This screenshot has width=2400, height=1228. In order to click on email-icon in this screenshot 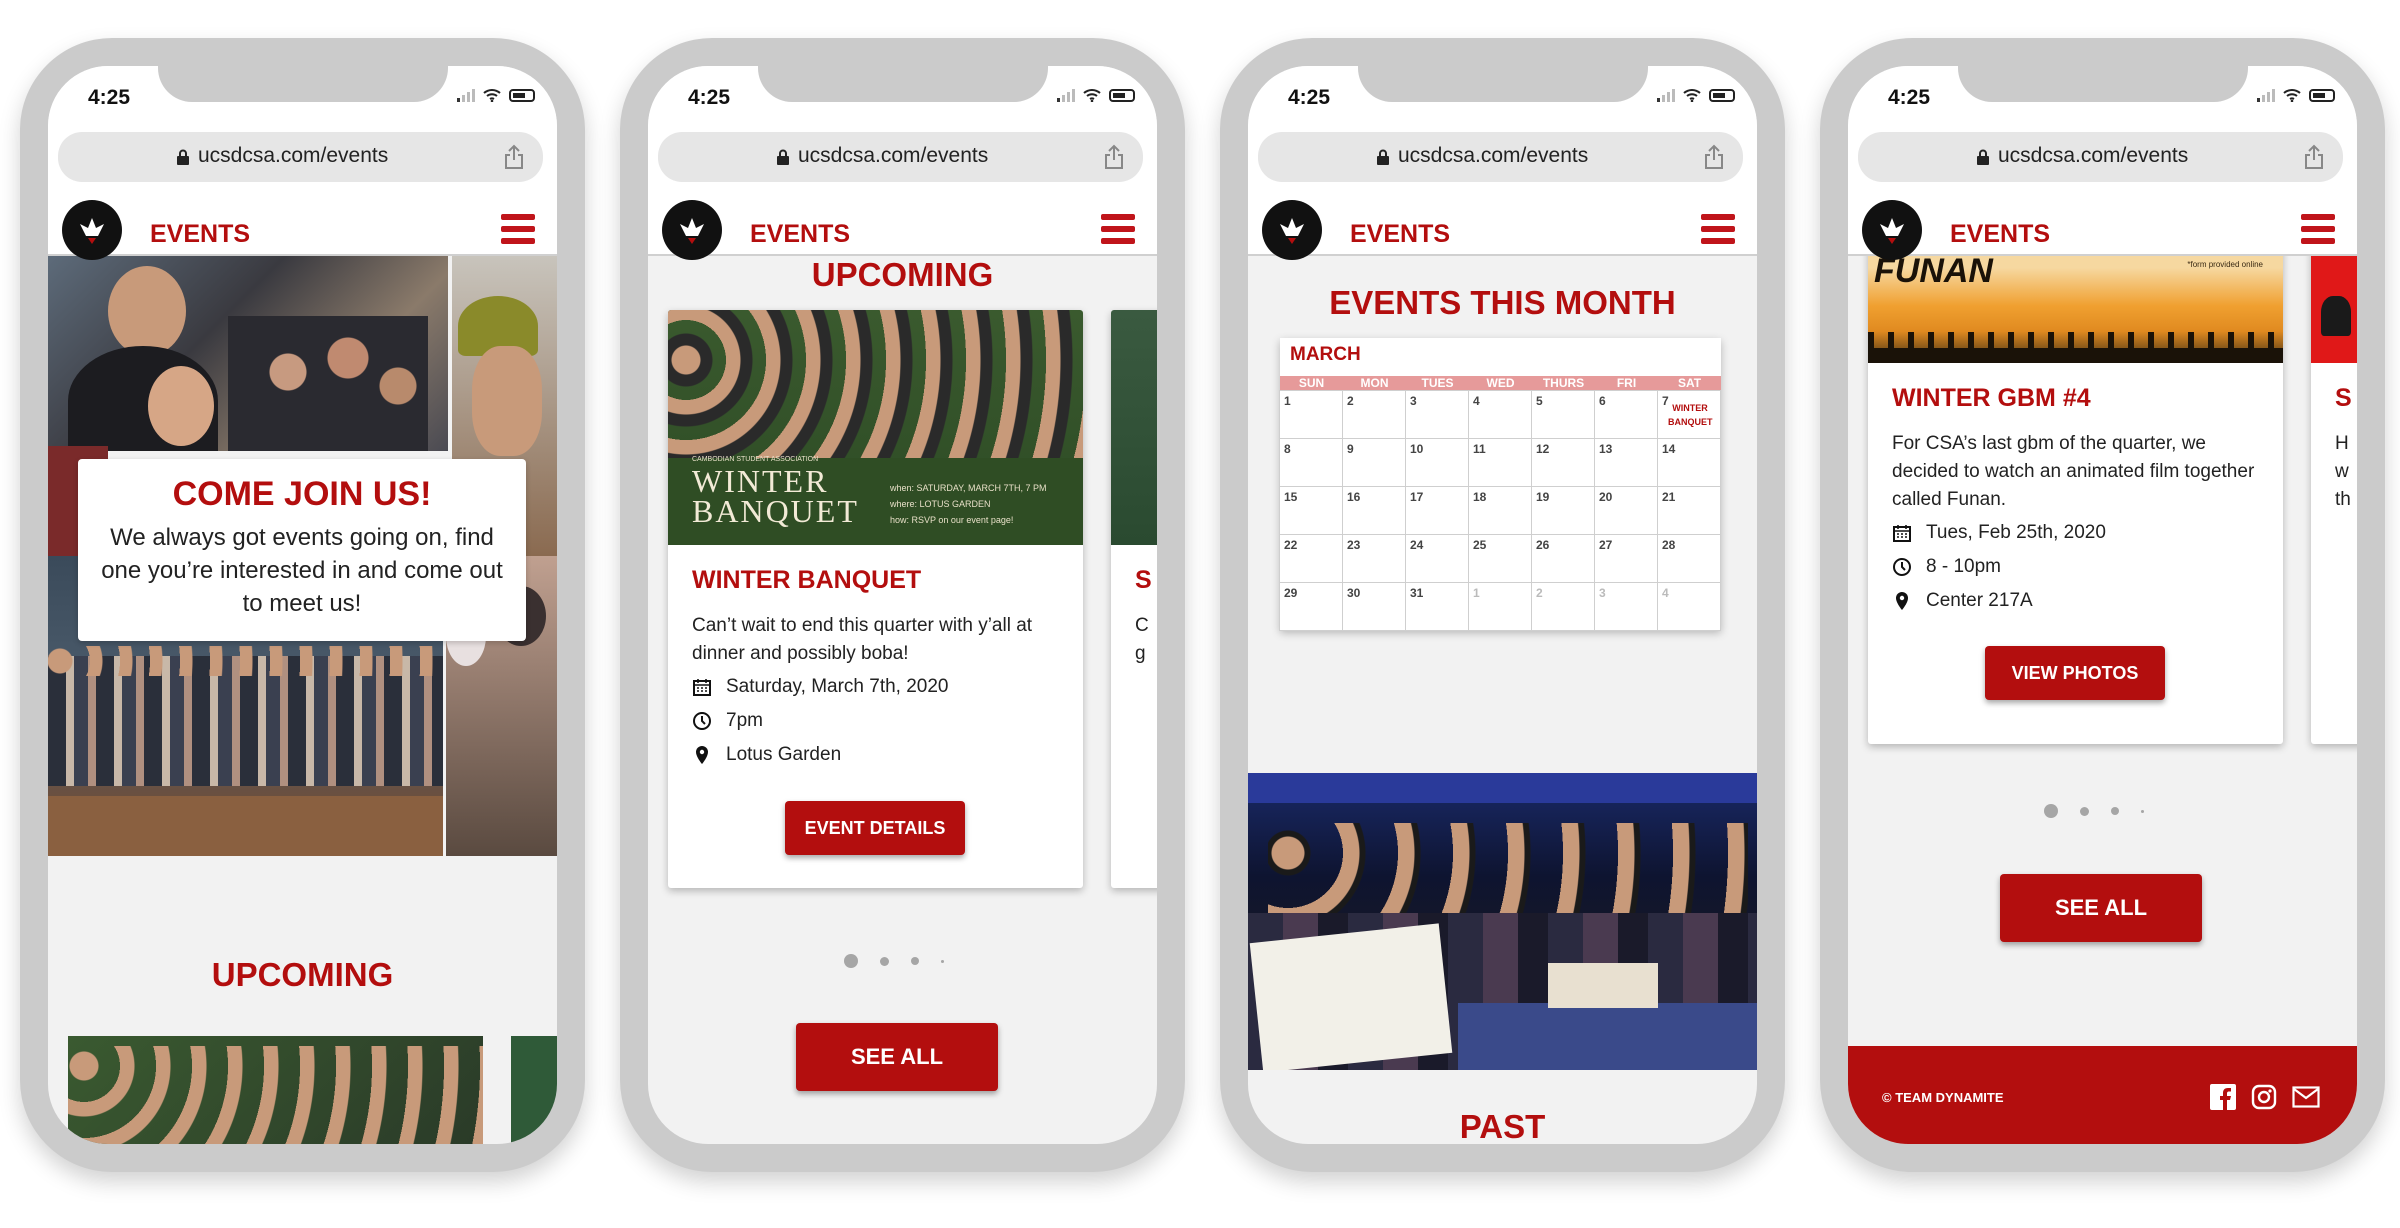, I will do `click(2306, 1097)`.